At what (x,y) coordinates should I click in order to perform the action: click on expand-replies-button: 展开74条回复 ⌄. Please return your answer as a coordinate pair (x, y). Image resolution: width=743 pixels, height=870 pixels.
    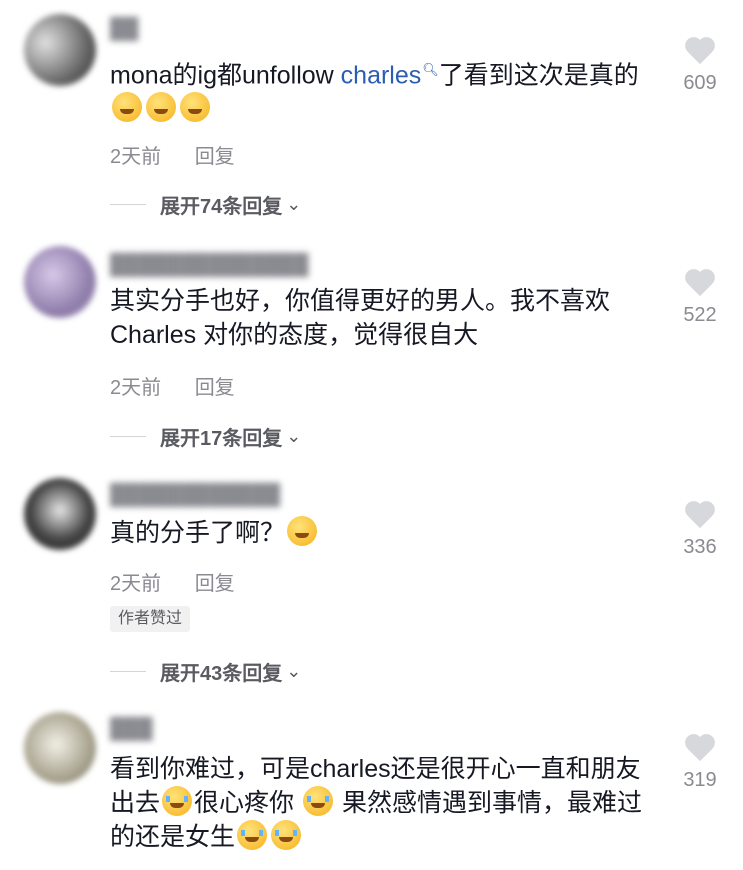
    Looking at the image, I should click on (205, 204).